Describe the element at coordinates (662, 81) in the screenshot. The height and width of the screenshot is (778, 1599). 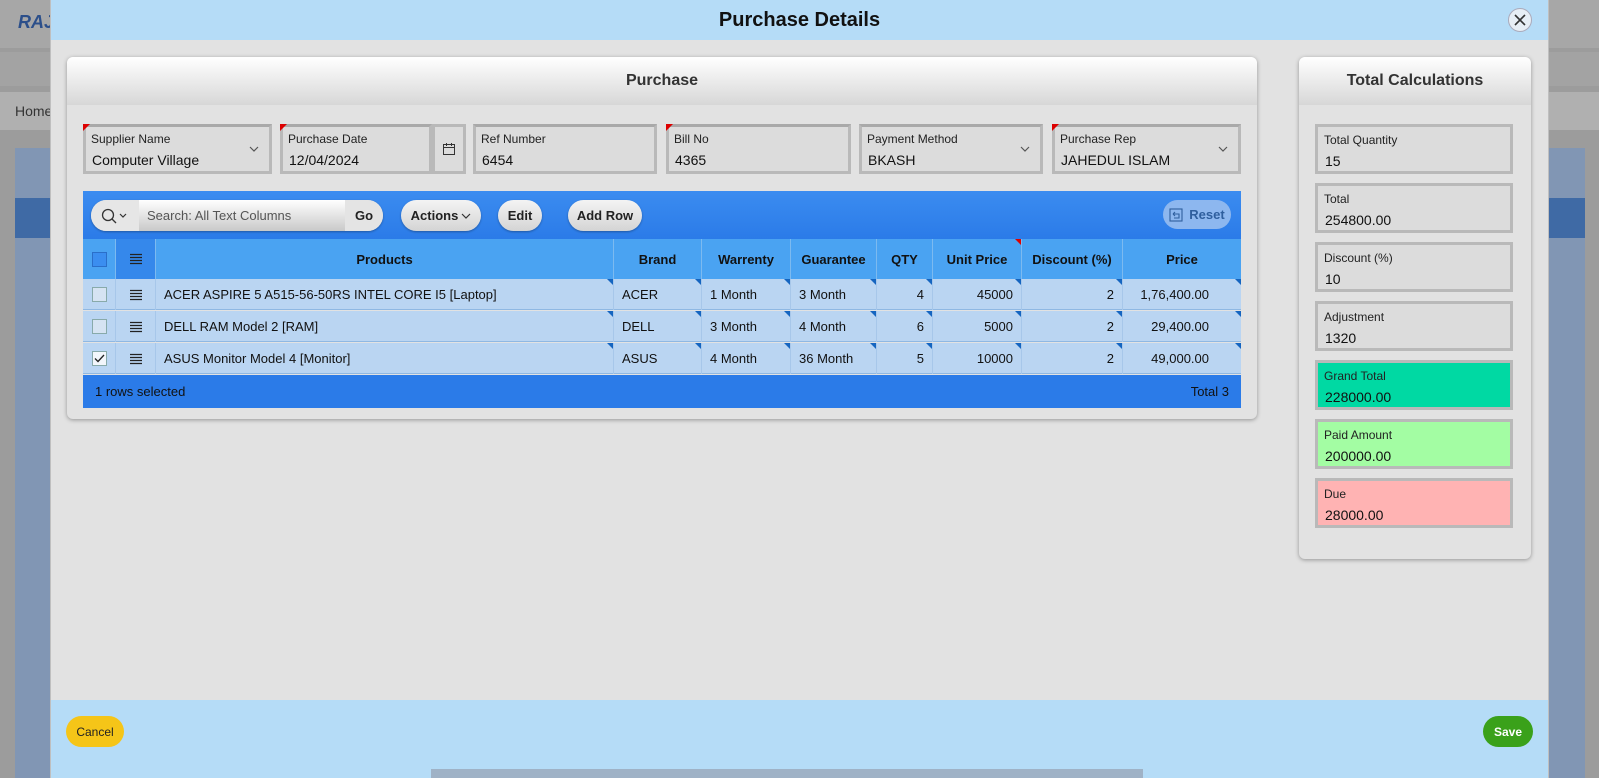
I see `purchase-panel-title: Purchase` at that location.